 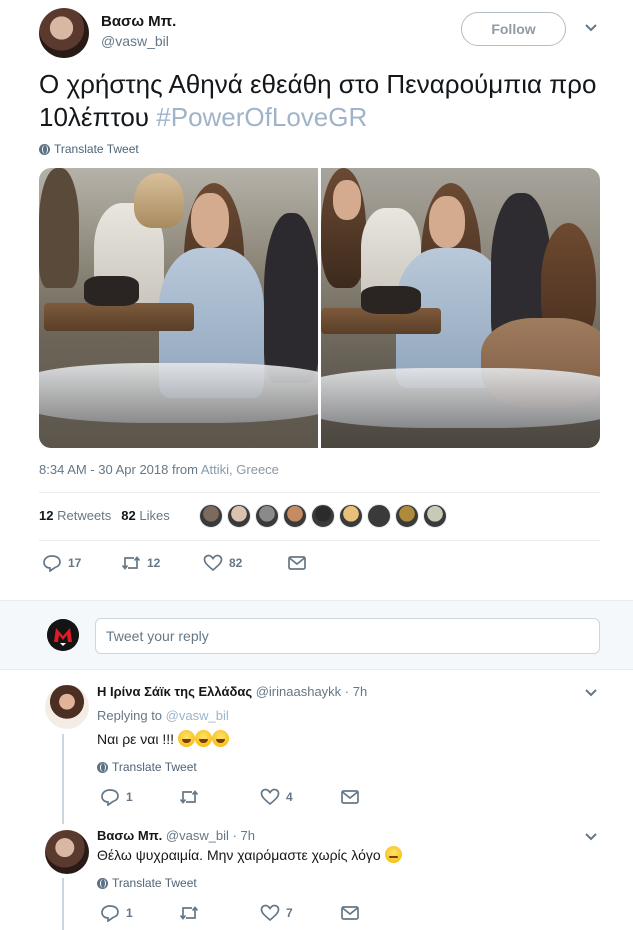 I want to click on author-name: Βασω Μπ., so click(x=138, y=21).